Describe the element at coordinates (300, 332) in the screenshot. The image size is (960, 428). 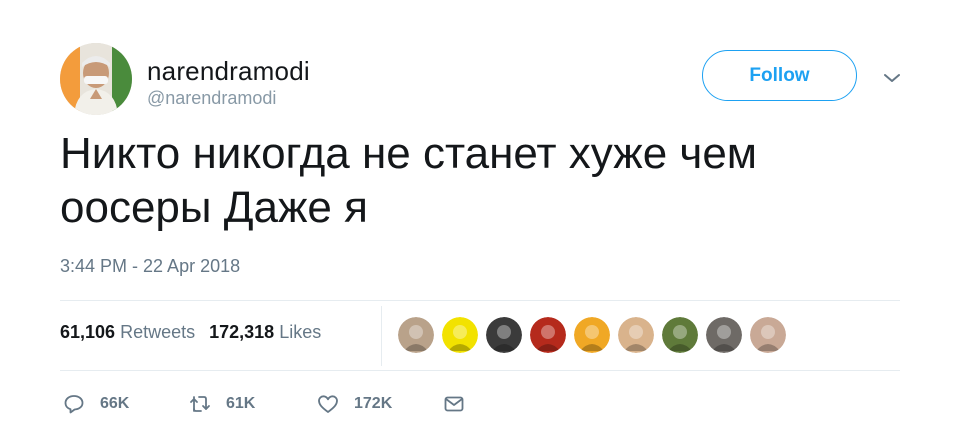
I see `likes-label: Likes` at that location.